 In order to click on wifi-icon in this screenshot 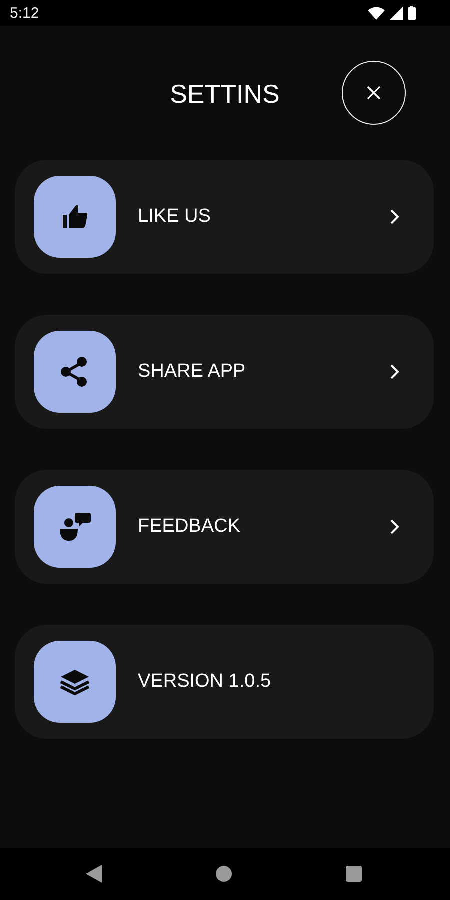, I will do `click(376, 13)`.